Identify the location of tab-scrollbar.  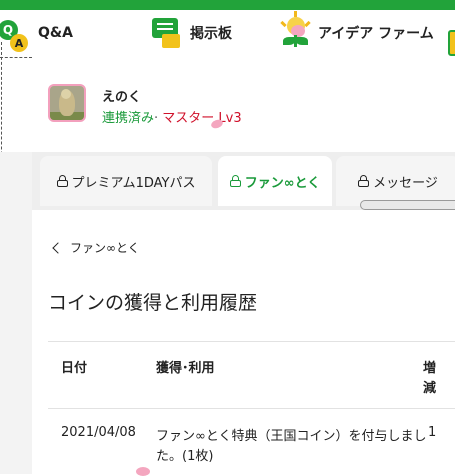
(407, 205).